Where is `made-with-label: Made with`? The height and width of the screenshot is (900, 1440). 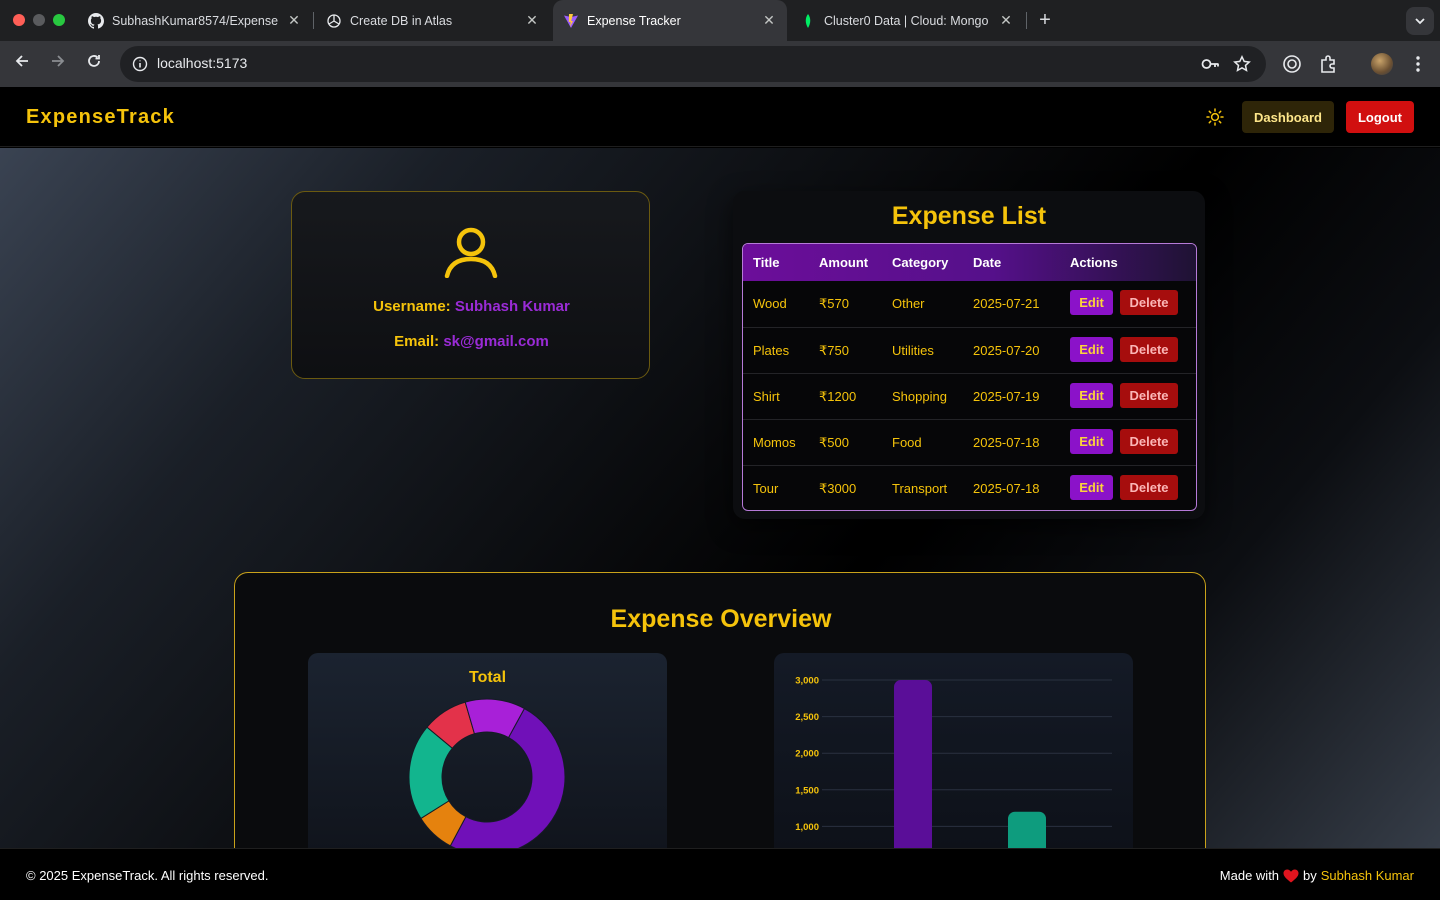
made-with-label: Made with is located at coordinates (1249, 875).